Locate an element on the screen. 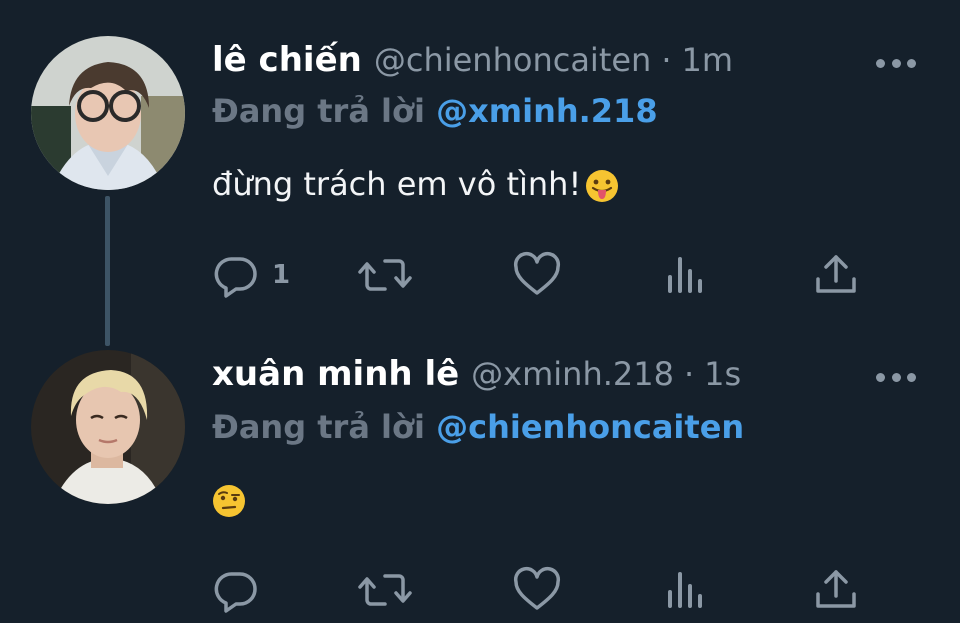 This screenshot has height=623, width=960. user-handle: @xminh.218 is located at coordinates (572, 374).